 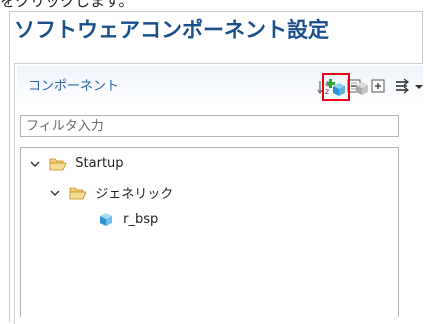 I want to click on add-component-icon, so click(x=336, y=90).